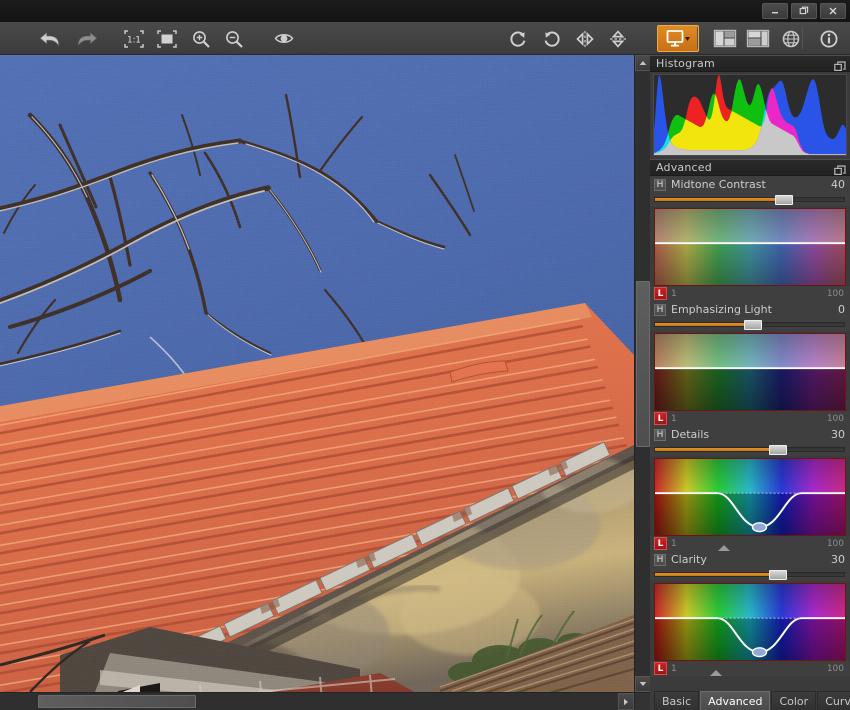  Describe the element at coordinates (835, 543) in the screenshot. I see `details-range-max: 100` at that location.